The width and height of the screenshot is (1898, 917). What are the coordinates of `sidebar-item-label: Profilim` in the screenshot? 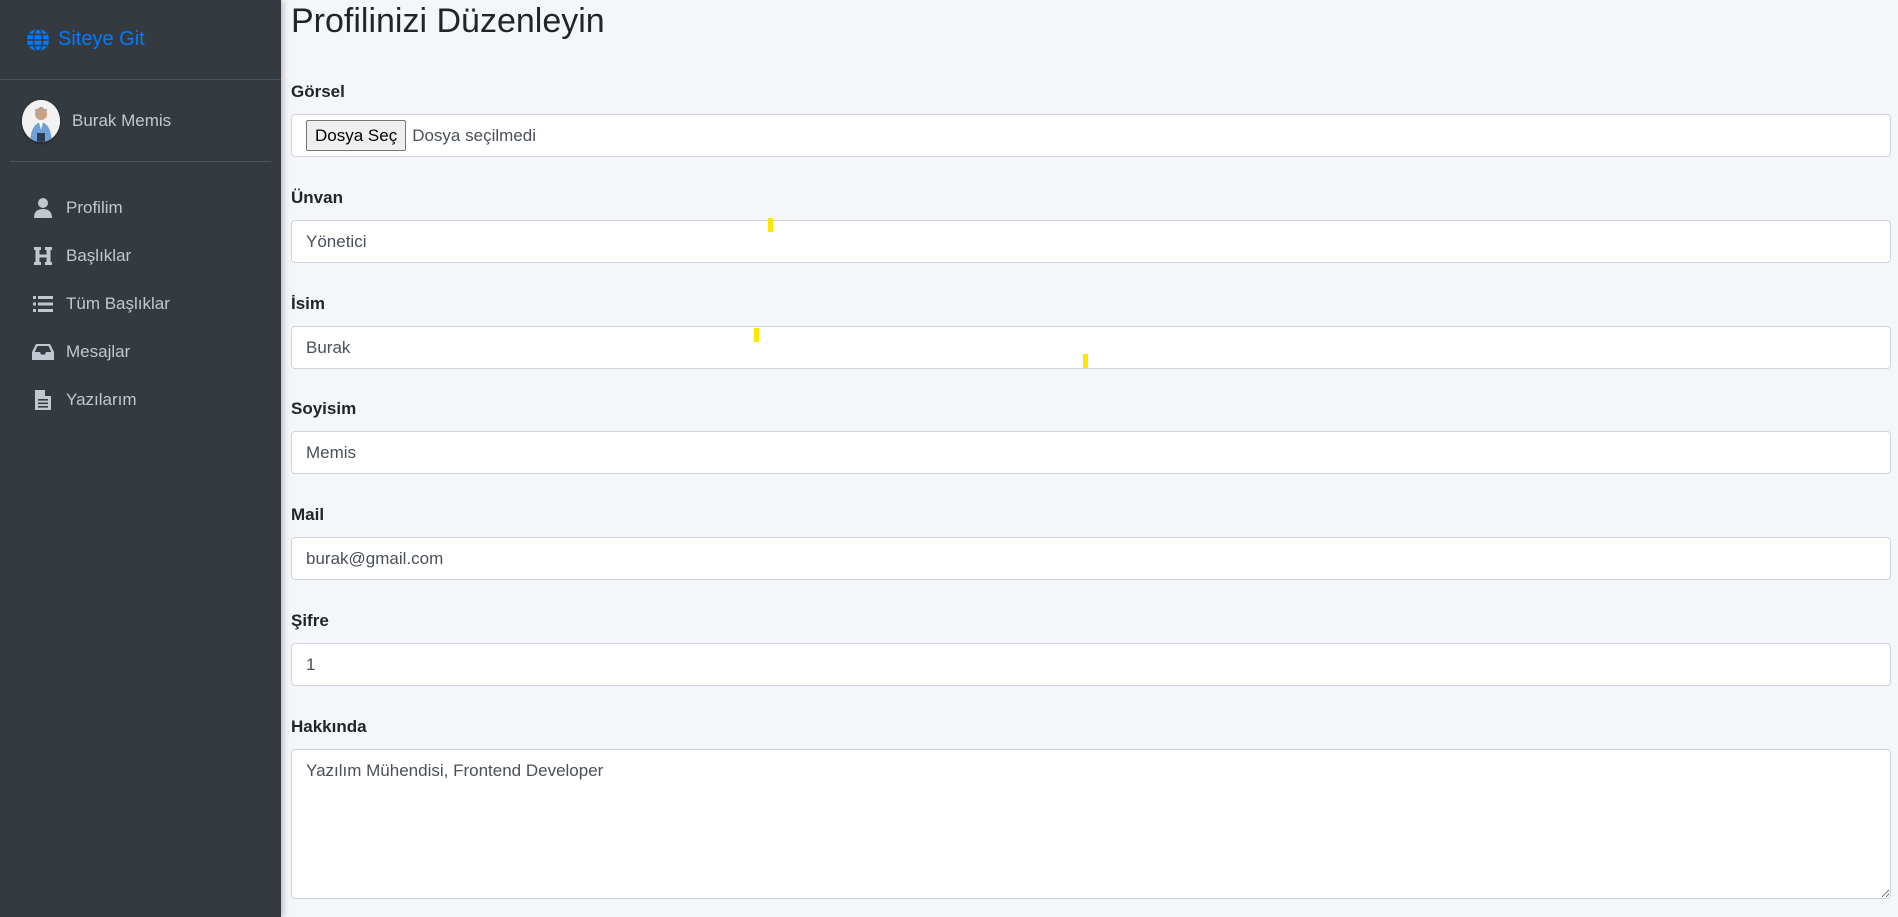 It's located at (94, 207).